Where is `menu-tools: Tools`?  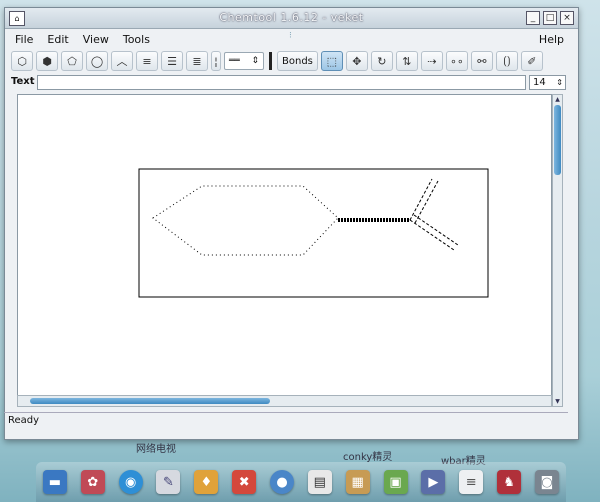
menu-tools: Tools is located at coordinates (136, 39).